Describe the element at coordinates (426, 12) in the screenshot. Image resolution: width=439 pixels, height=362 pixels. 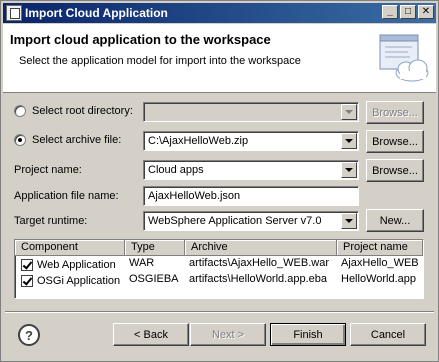
I see `close-button: ✕` at that location.